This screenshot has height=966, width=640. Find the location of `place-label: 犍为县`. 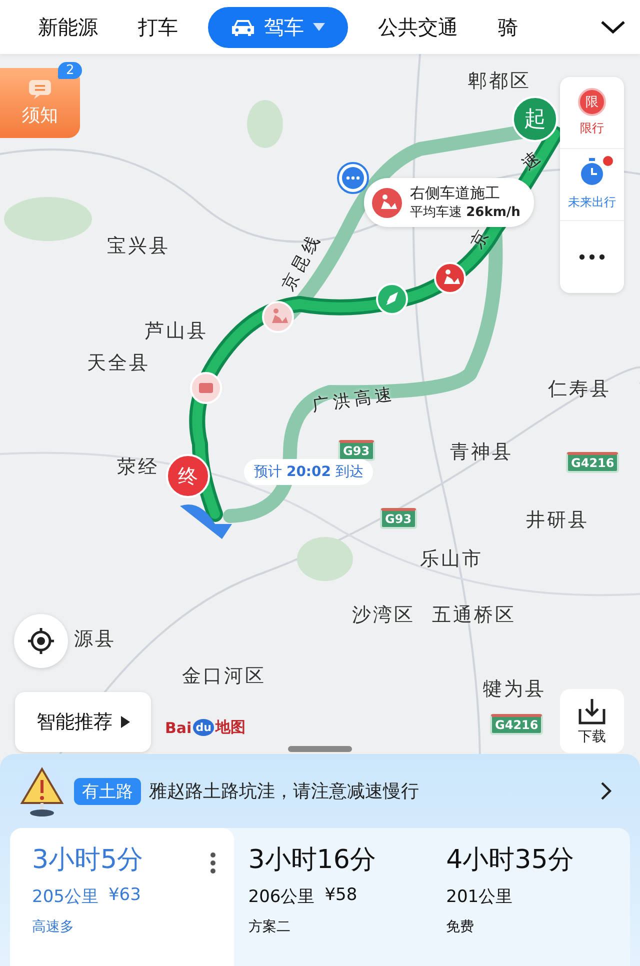

place-label: 犍为县 is located at coordinates (514, 689).